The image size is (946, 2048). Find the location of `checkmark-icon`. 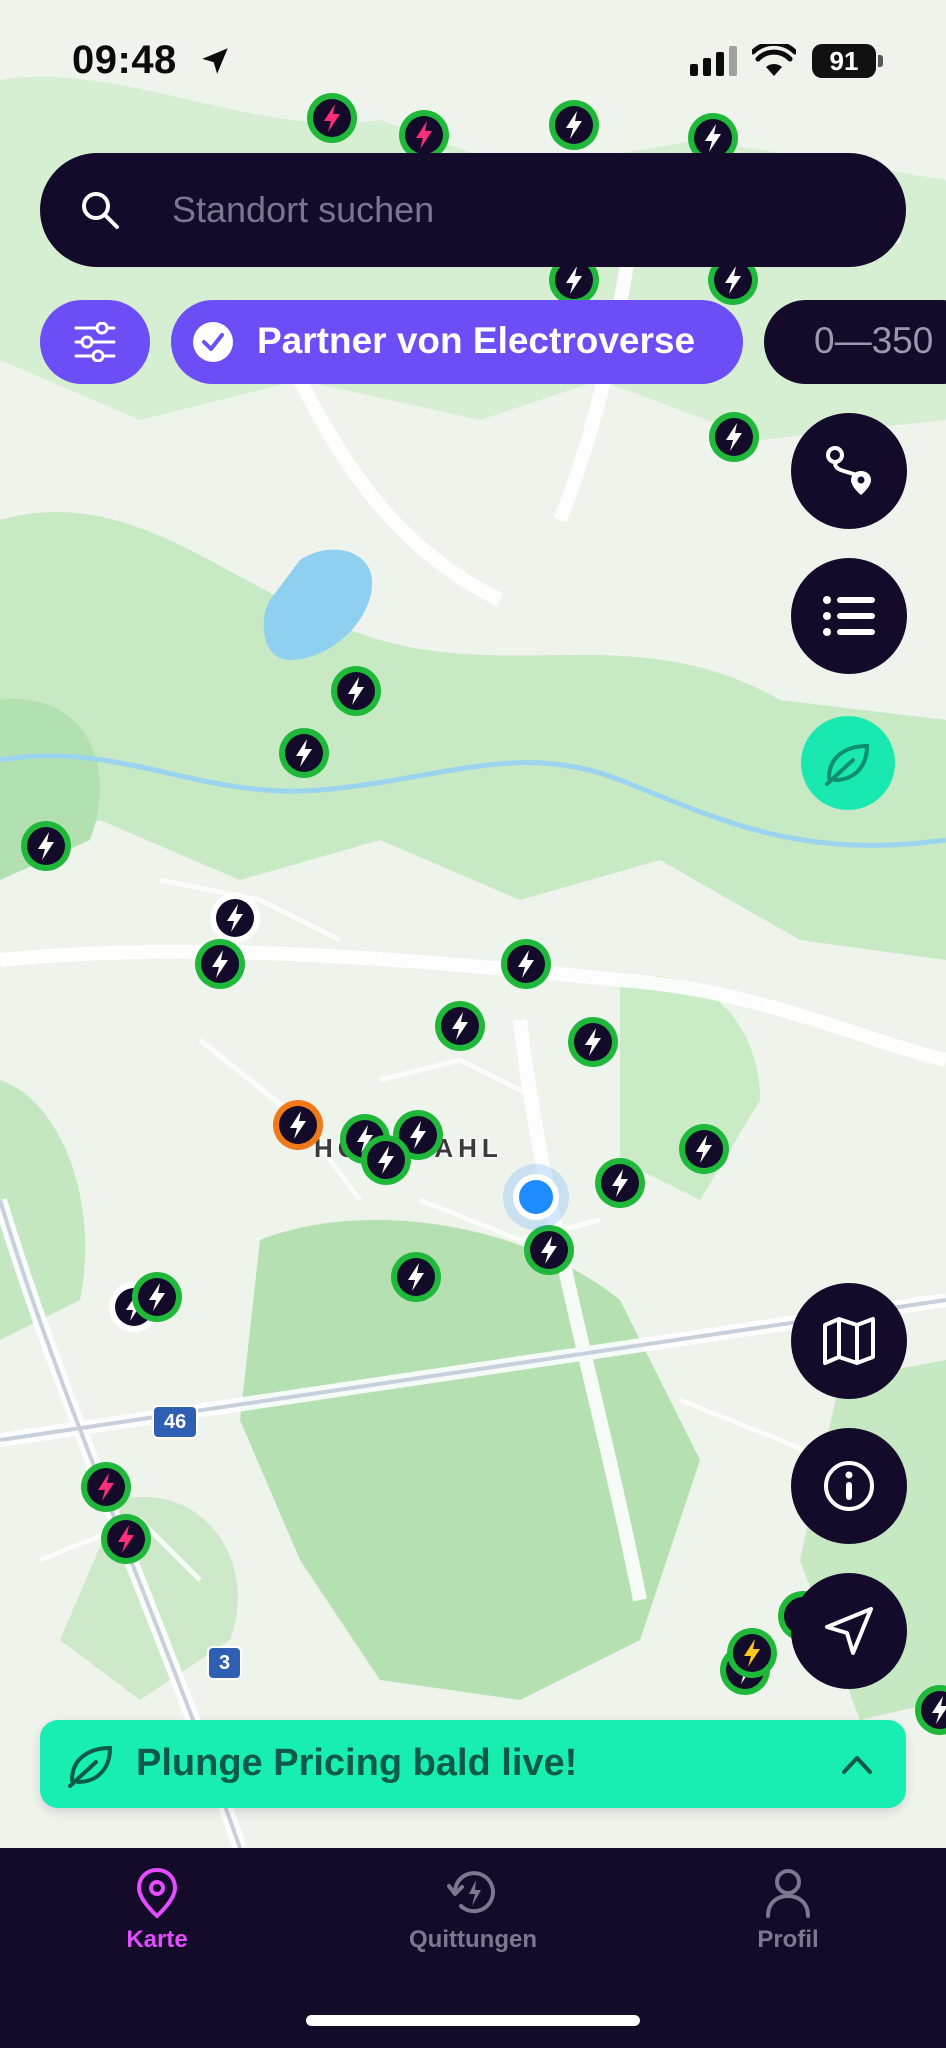

checkmark-icon is located at coordinates (213, 342).